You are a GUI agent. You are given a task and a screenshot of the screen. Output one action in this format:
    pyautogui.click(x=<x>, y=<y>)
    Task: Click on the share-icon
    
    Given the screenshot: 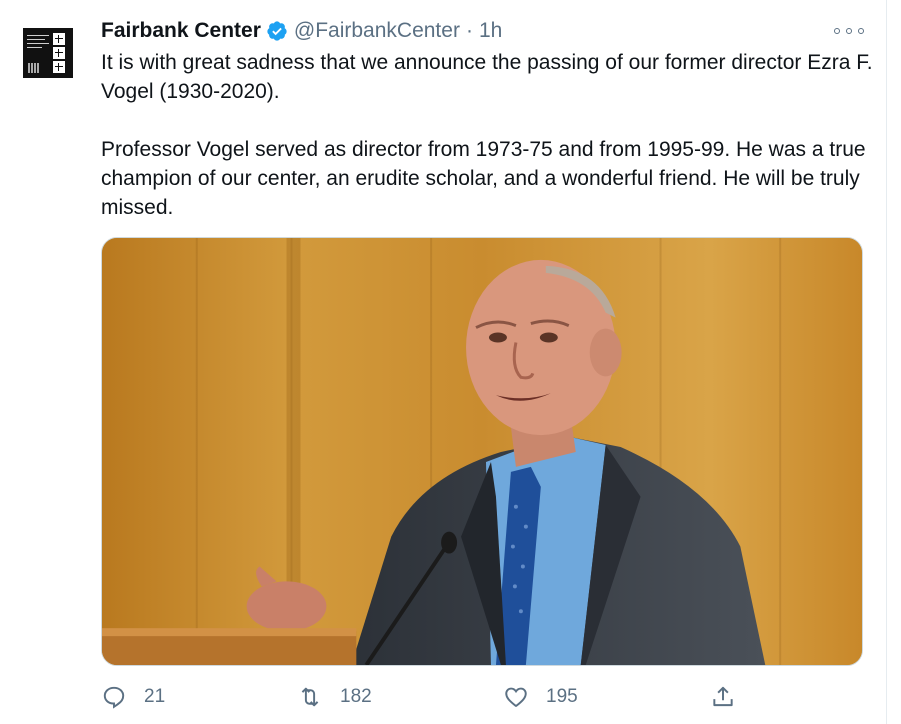 What is the action you would take?
    pyautogui.click(x=723, y=696)
    